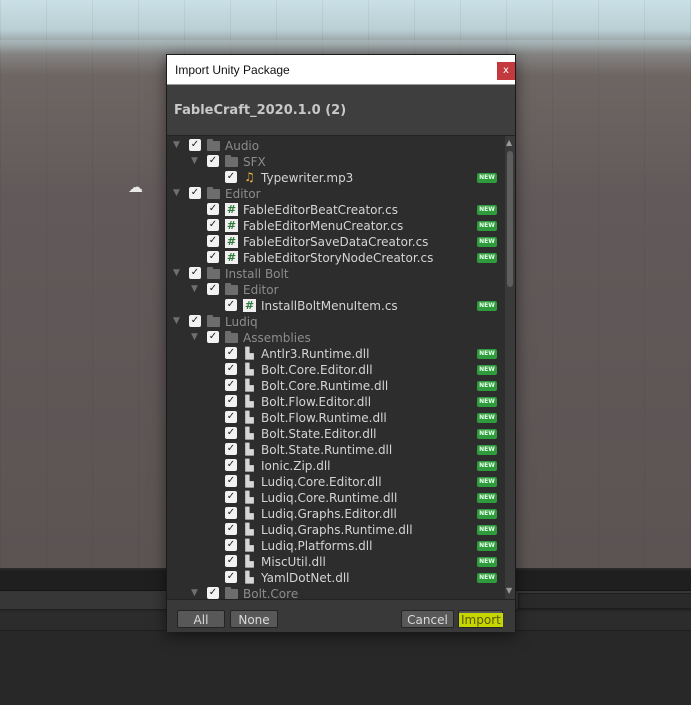  I want to click on tree-file-row: ✓ ▙ Bolt.State.Editor.dll NEW, so click(336, 434).